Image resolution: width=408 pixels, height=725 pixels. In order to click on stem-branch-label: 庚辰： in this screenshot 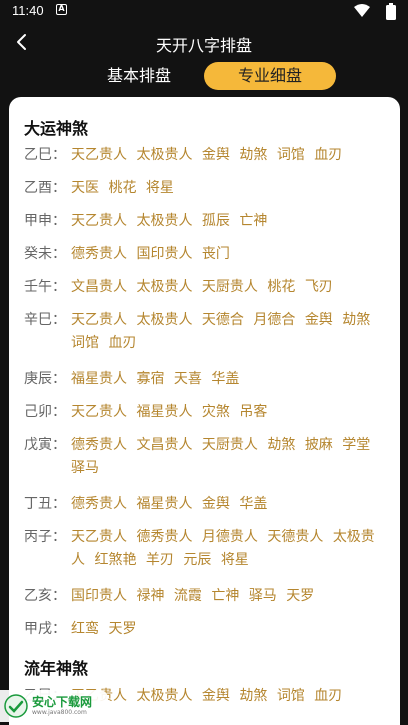, I will do `click(45, 379)`.